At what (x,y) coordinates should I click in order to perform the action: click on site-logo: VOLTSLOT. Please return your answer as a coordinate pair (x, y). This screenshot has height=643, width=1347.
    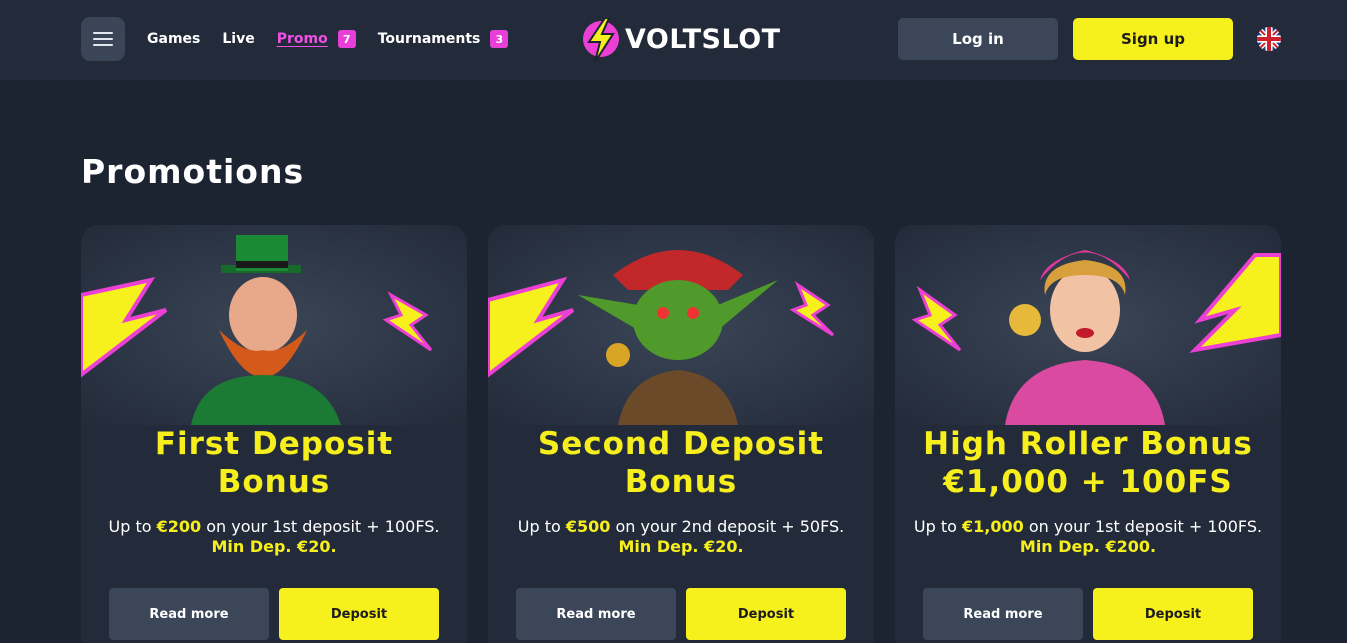
    Looking at the image, I should click on (682, 40).